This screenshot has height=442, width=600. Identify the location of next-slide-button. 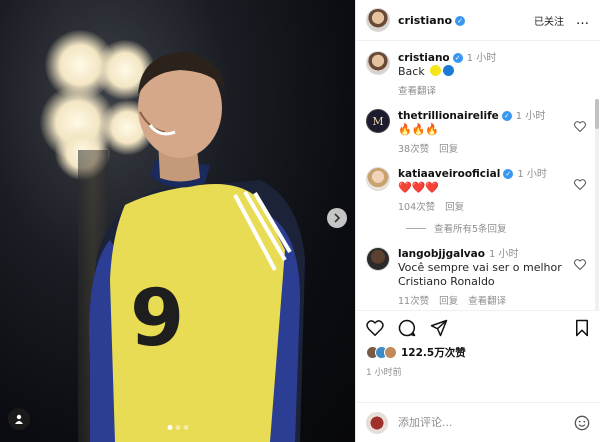
(337, 218).